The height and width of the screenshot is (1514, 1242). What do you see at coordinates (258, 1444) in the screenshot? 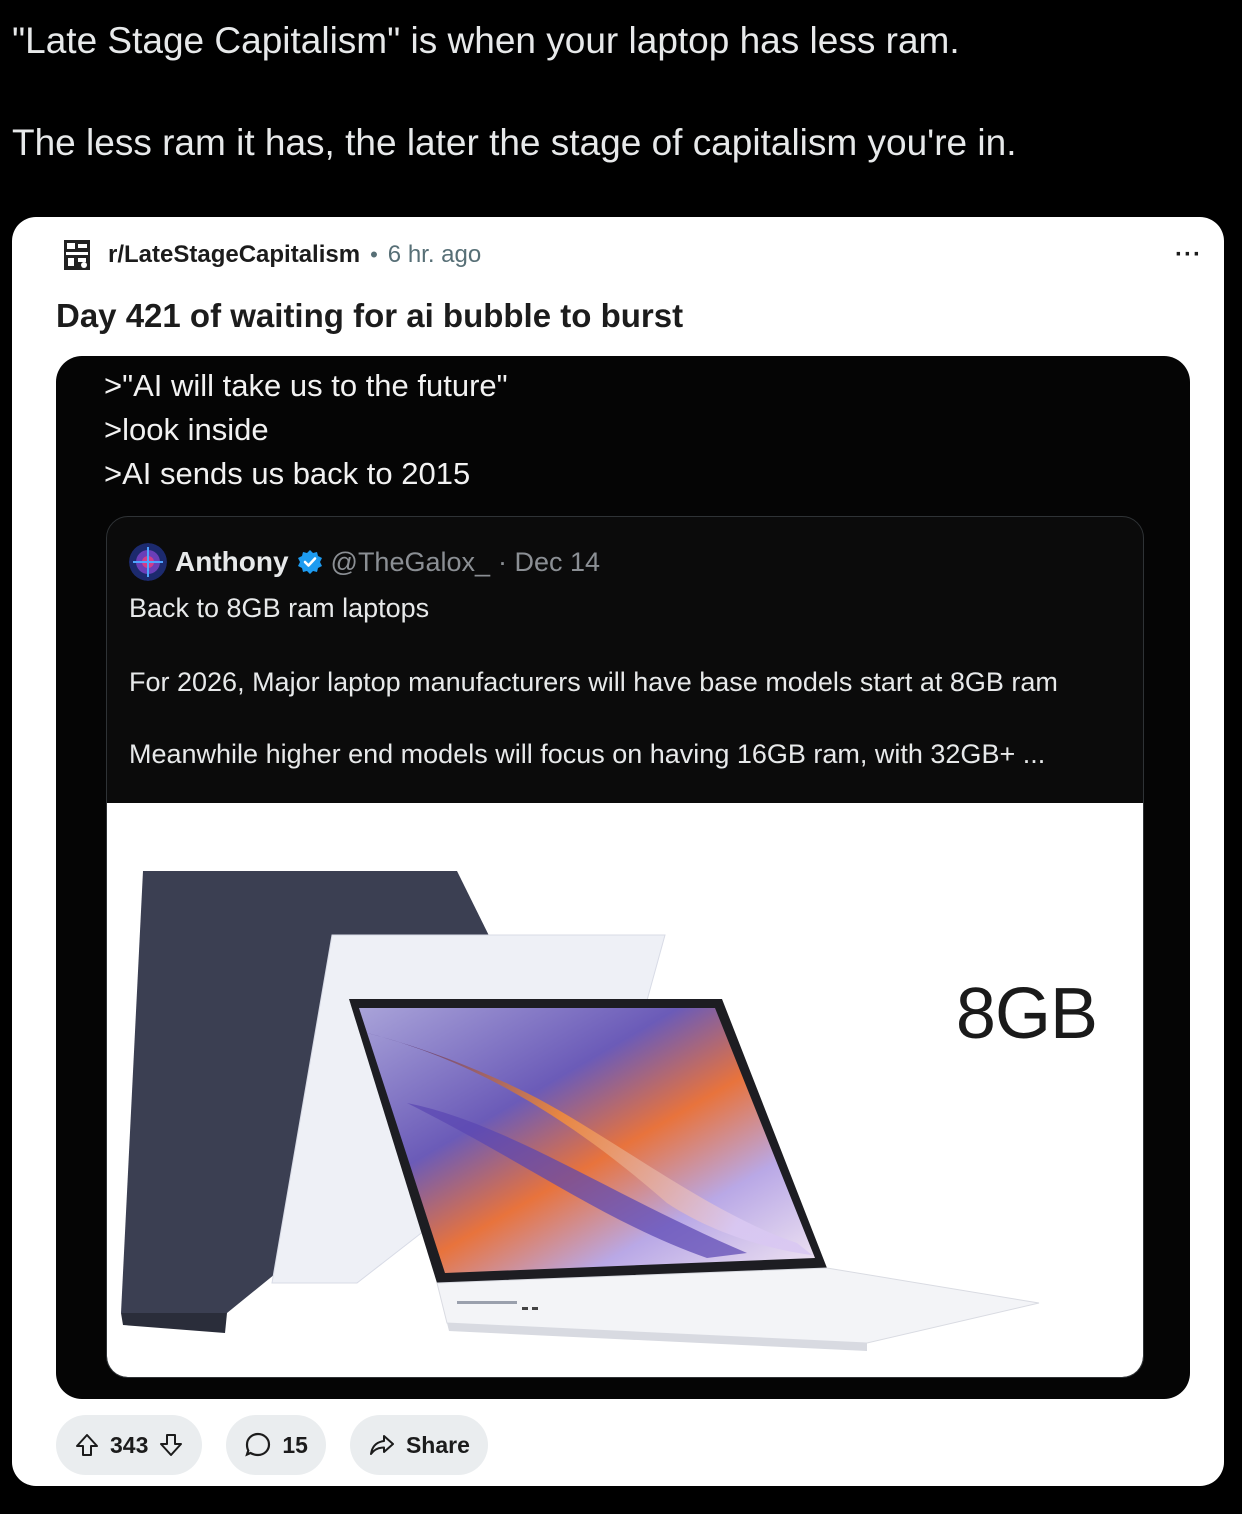
I see `comment-icon` at bounding box center [258, 1444].